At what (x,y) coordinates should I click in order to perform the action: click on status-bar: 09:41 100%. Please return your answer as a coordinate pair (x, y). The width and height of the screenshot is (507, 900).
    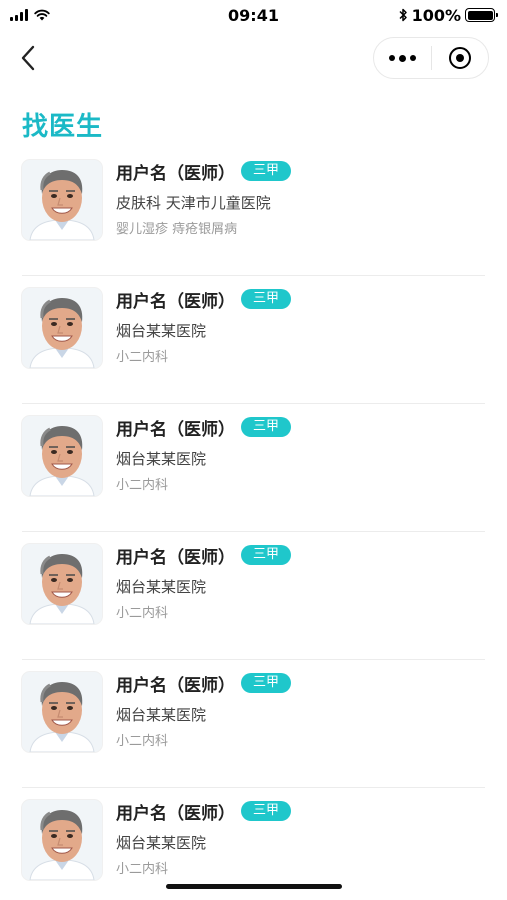
    Looking at the image, I should click on (253, 15).